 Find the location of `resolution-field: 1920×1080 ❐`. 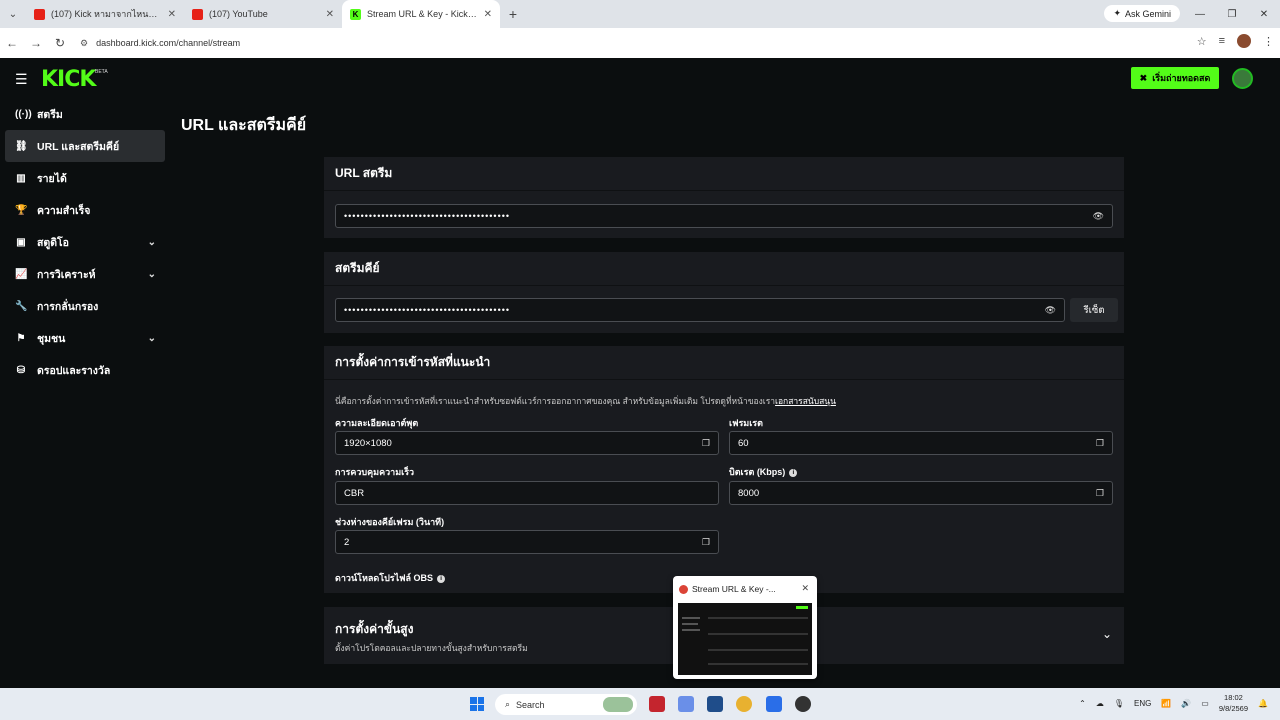

resolution-field: 1920×1080 ❐ is located at coordinates (527, 443).